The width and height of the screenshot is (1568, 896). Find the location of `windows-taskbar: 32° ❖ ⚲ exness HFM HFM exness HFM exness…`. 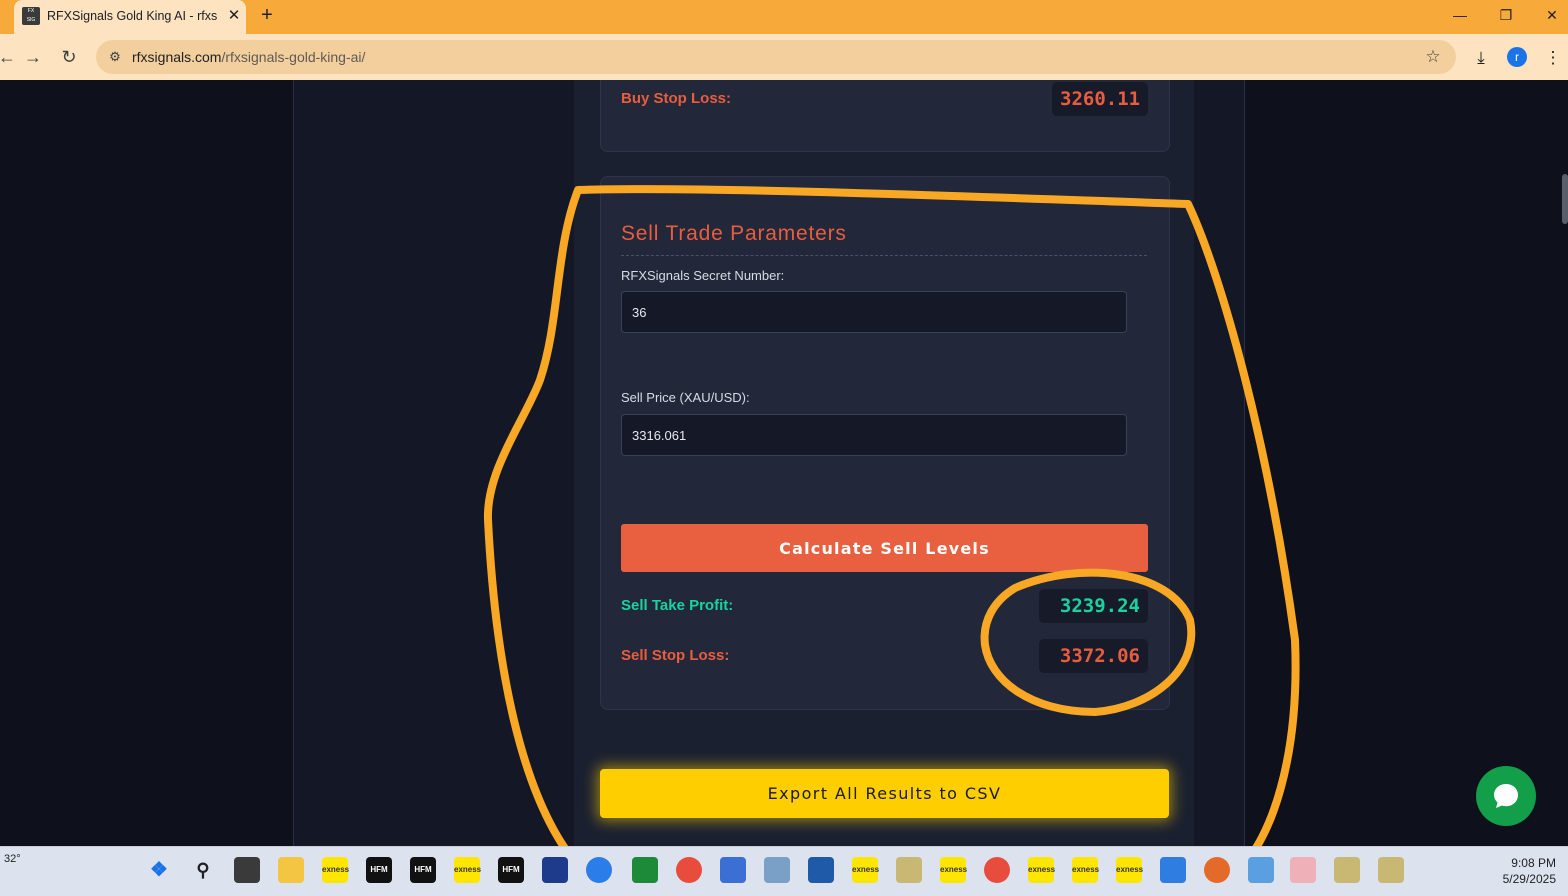

windows-taskbar: 32° ❖ ⚲ exness HFM HFM exness HFM exness… is located at coordinates (784, 871).